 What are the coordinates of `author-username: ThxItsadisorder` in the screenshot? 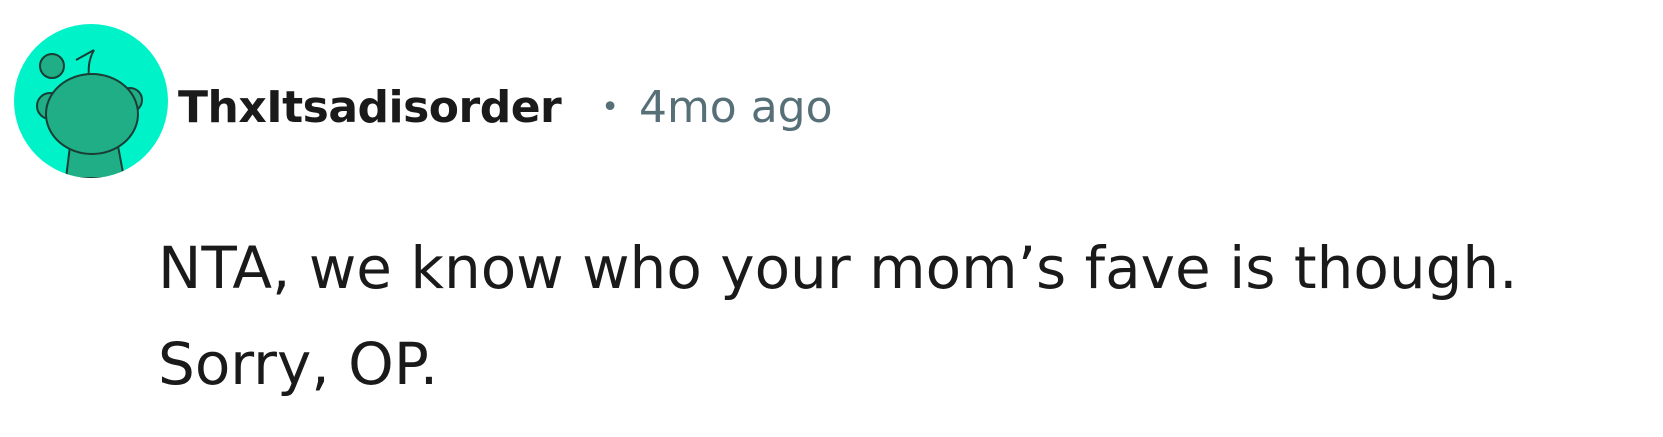 It's located at (370, 107).